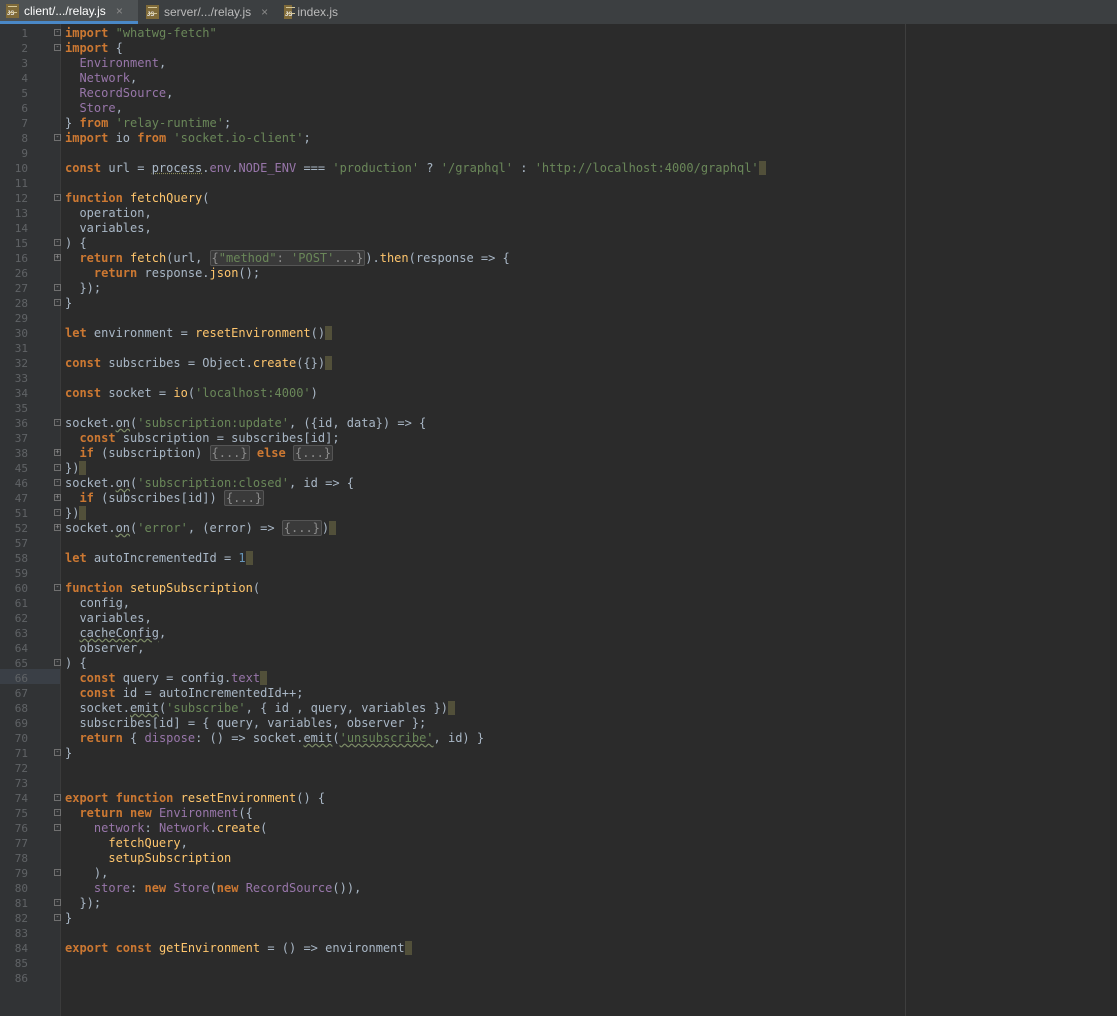 Image resolution: width=1117 pixels, height=1016 pixels. I want to click on code-line: 35, so click(558, 408).